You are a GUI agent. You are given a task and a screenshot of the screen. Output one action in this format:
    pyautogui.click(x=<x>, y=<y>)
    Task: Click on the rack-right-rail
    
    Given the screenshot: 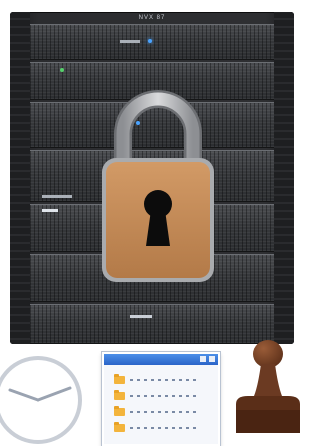 What is the action you would take?
    pyautogui.click(x=284, y=178)
    